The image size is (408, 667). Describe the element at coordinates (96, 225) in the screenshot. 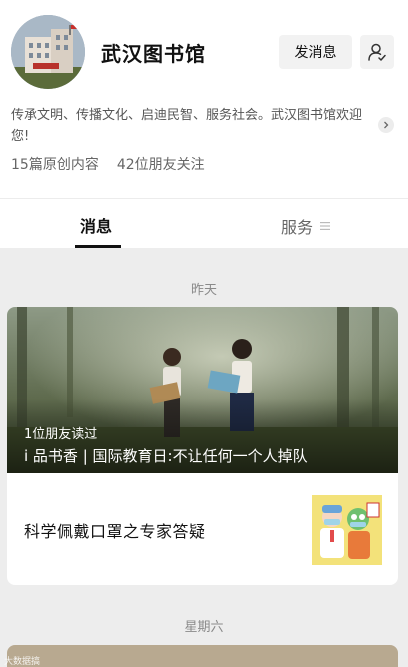

I see `tab-messages: 消息` at that location.